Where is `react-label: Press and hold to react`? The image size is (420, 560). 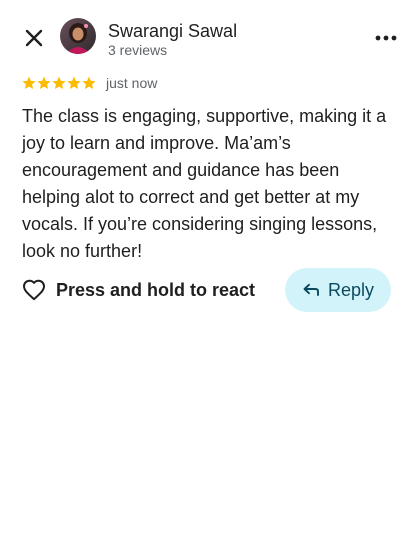 react-label: Press and hold to react is located at coordinates (156, 289).